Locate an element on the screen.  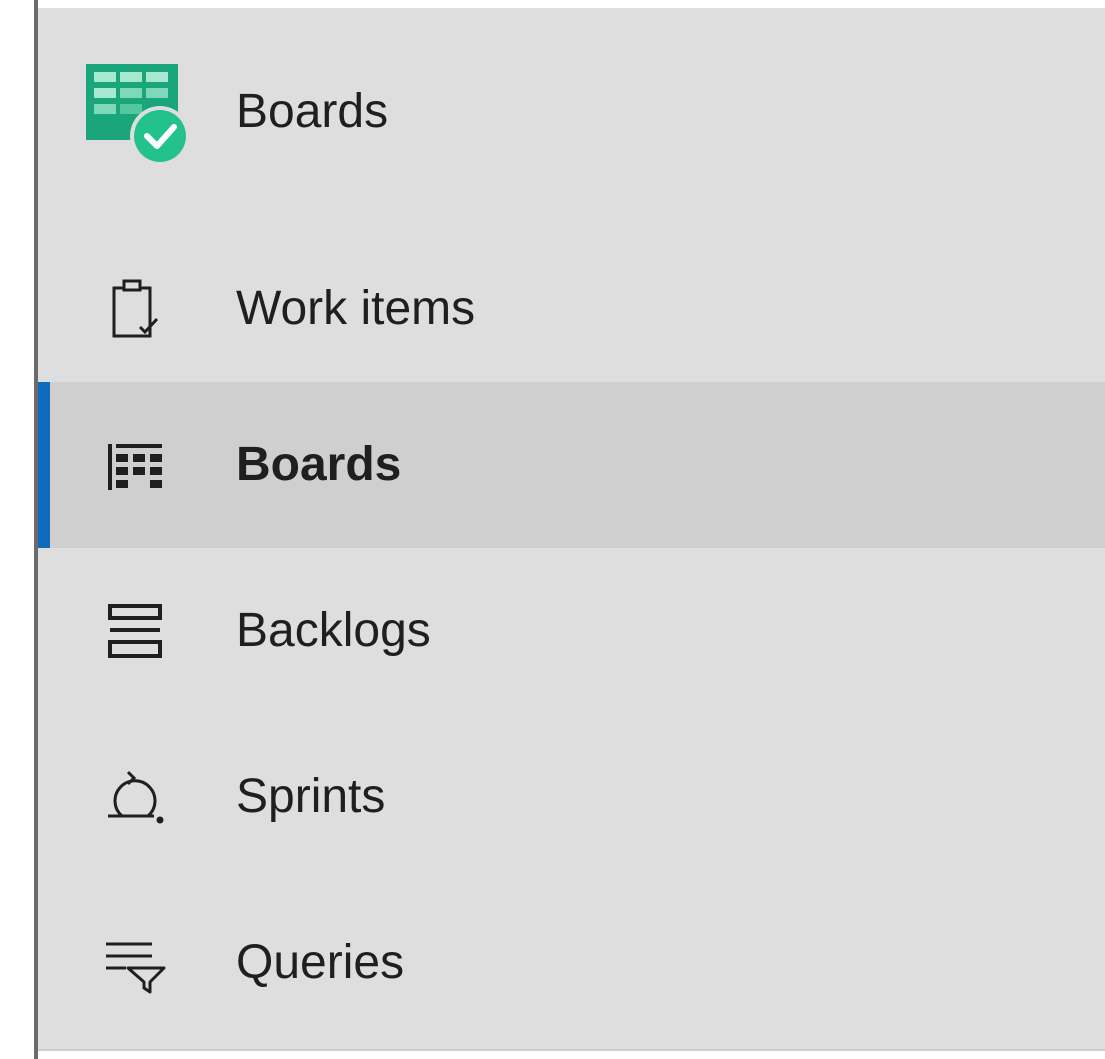
selection-indicator is located at coordinates (44, 465).